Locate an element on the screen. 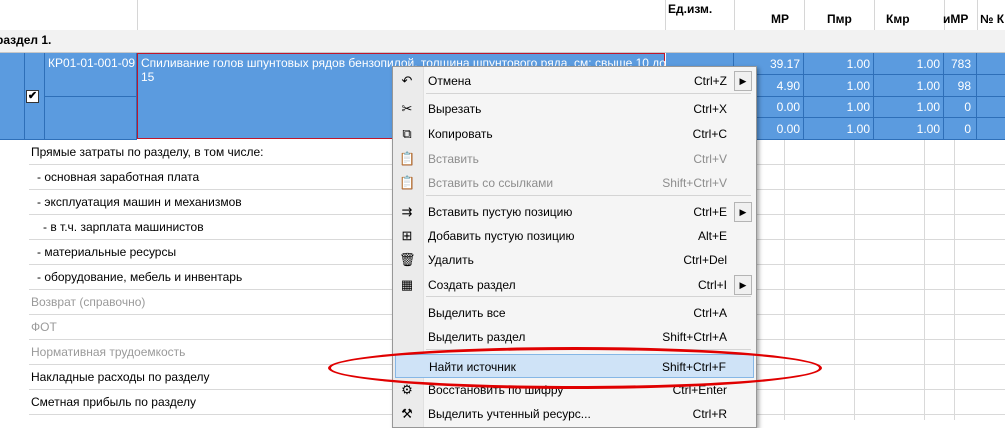 The image size is (1005, 428). imr-value: 98 is located at coordinates (964, 86).